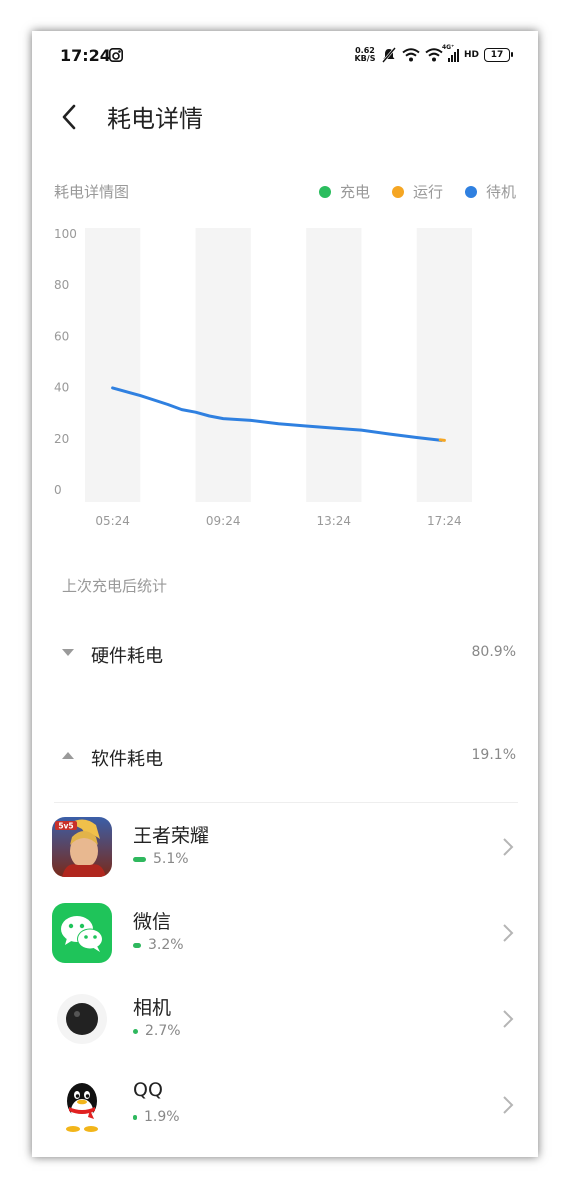 This screenshot has height=1189, width=570. I want to click on x-tick-label: 17:24, so click(444, 521).